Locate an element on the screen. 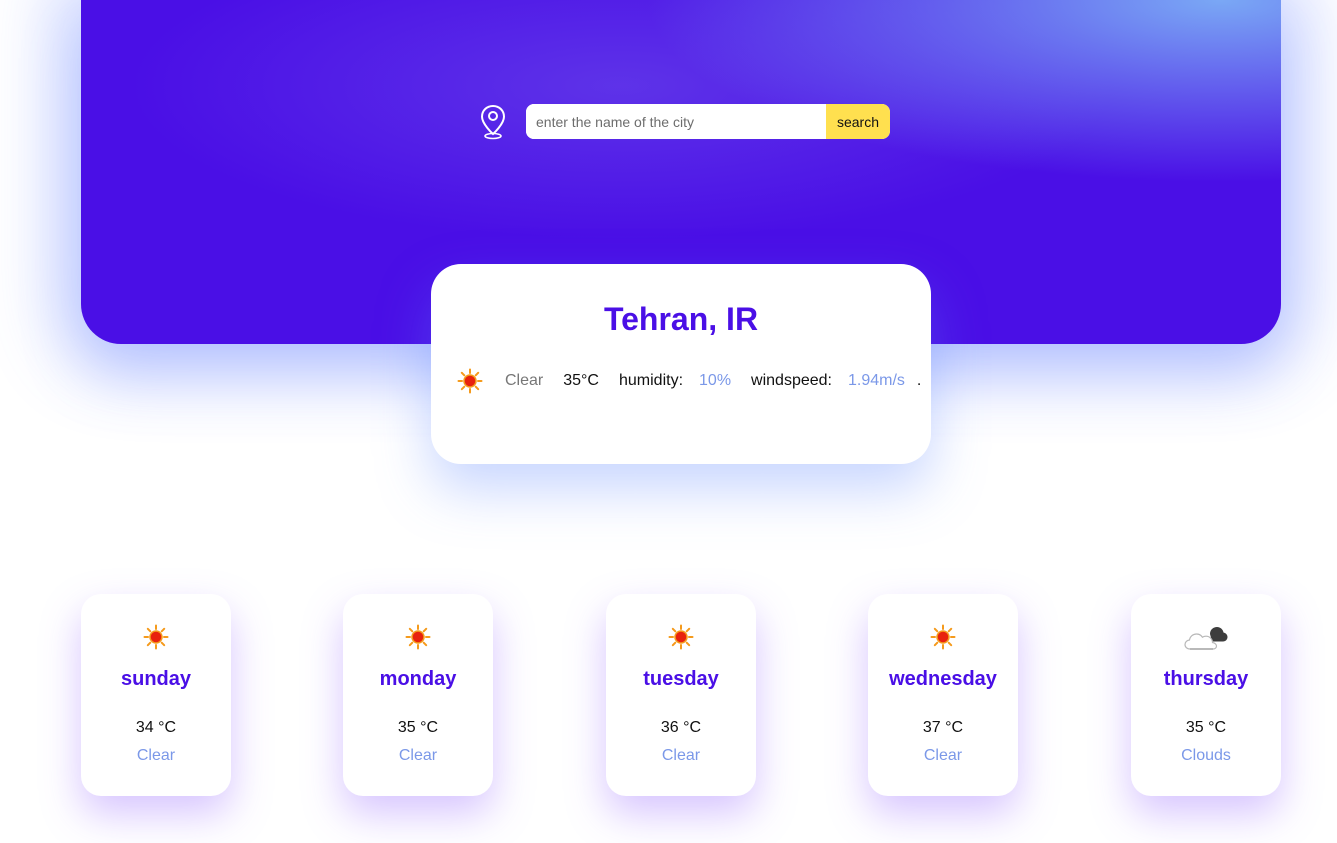 The height and width of the screenshot is (843, 1337). current-description: Clear is located at coordinates (524, 380).